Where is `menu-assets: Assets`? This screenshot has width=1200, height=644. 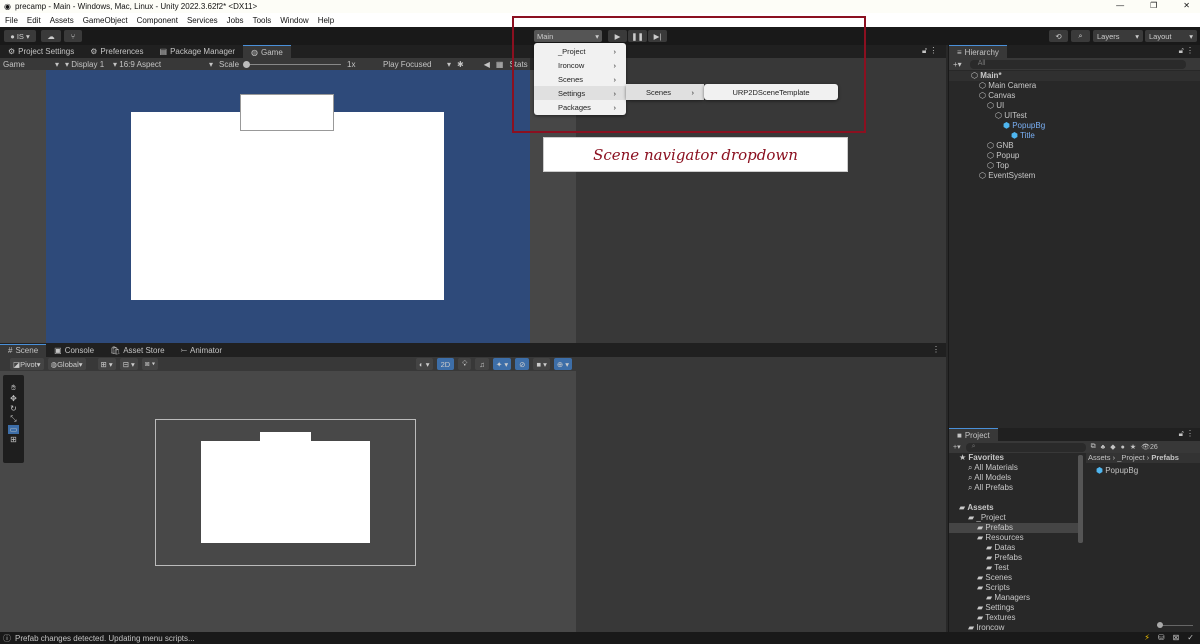 menu-assets: Assets is located at coordinates (62, 20).